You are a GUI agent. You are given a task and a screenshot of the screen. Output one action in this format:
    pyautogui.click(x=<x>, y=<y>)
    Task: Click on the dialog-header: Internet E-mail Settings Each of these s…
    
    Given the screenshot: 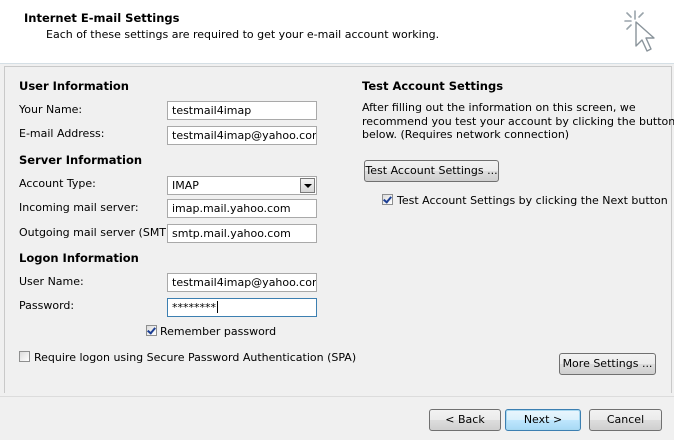 What is the action you would take?
    pyautogui.click(x=337, y=32)
    